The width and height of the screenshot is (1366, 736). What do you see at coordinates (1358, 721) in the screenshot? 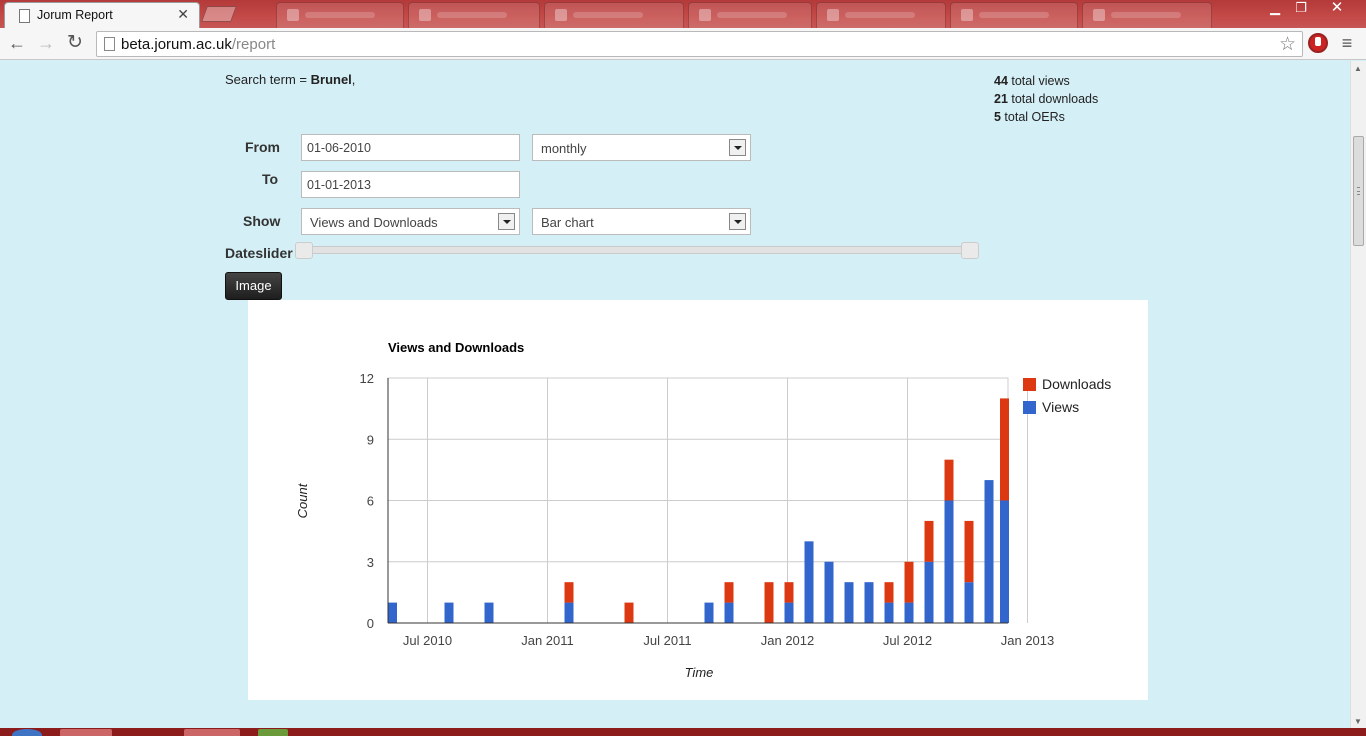
I see `scroll-down-icon: ▼` at bounding box center [1358, 721].